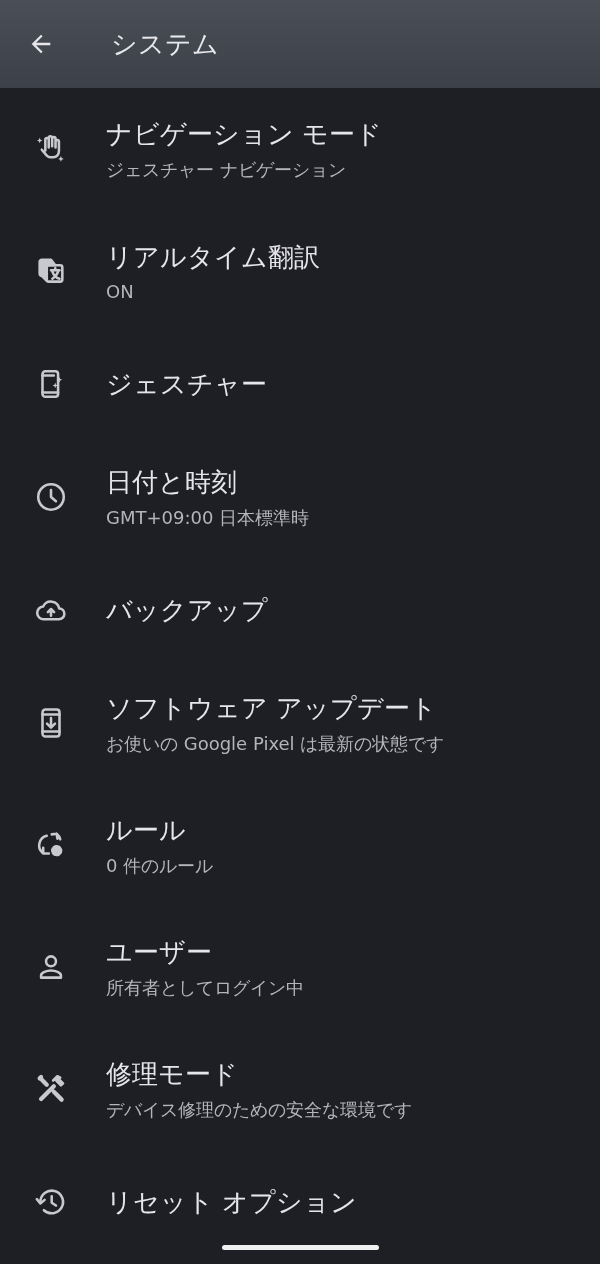 The image size is (600, 1264). What do you see at coordinates (51, 497) in the screenshot?
I see `clock-icon` at bounding box center [51, 497].